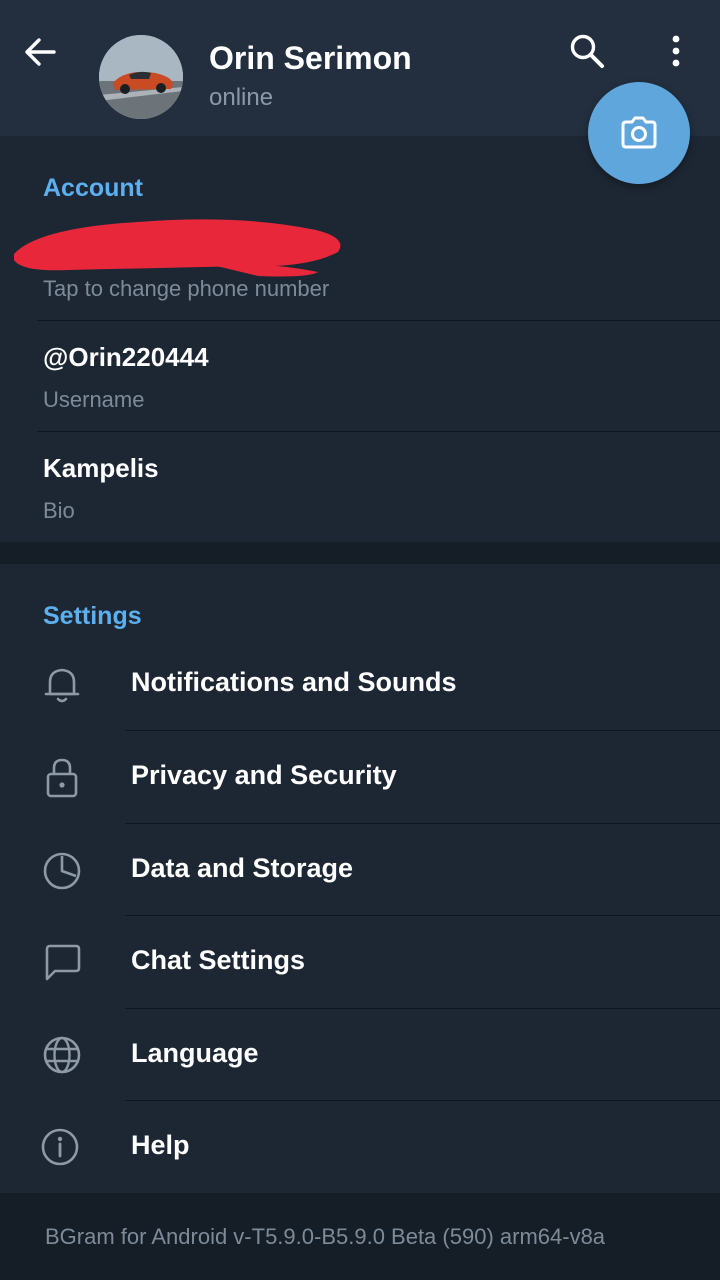 This screenshot has height=1280, width=720. Describe the element at coordinates (360, 553) in the screenshot. I see `section-separator` at that location.